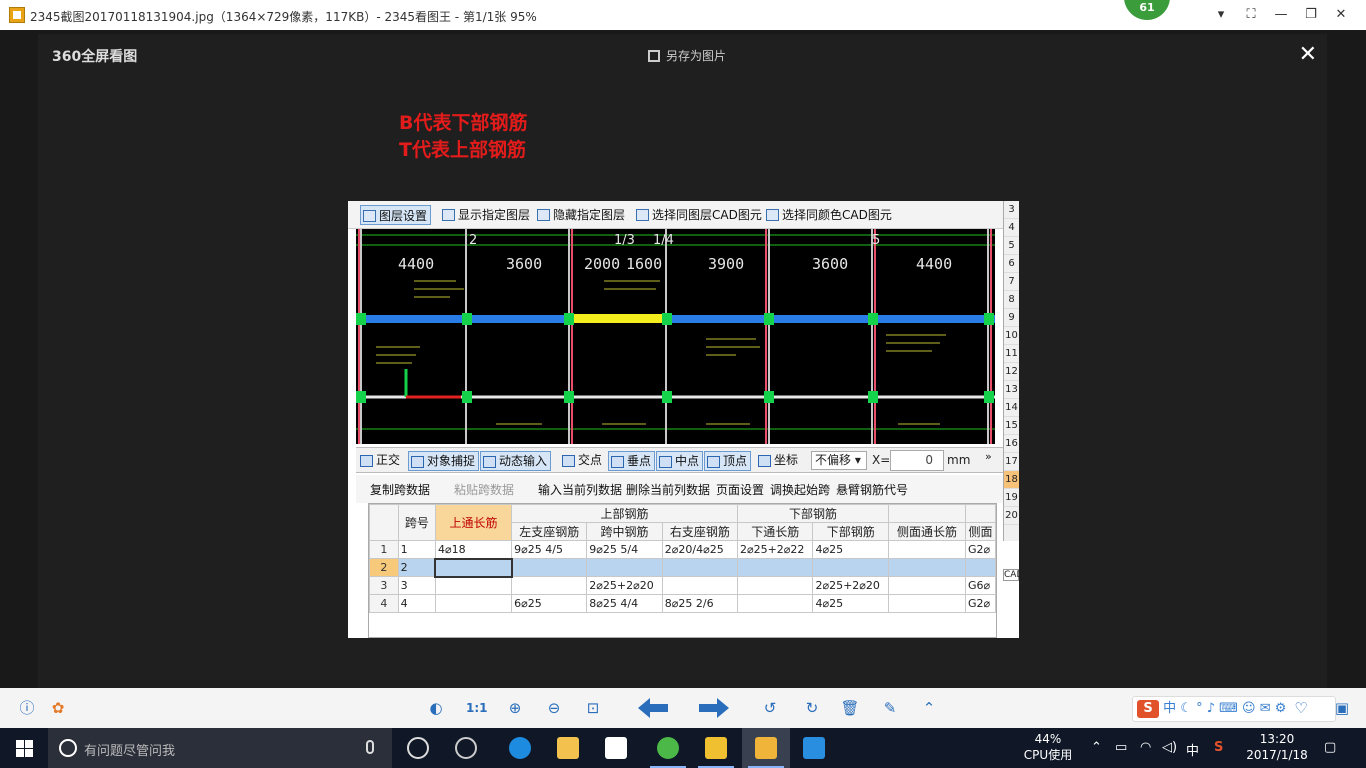 The height and width of the screenshot is (768, 1366). What do you see at coordinates (1330, 747) in the screenshot?
I see `notification-center-icon: ▢` at bounding box center [1330, 747].